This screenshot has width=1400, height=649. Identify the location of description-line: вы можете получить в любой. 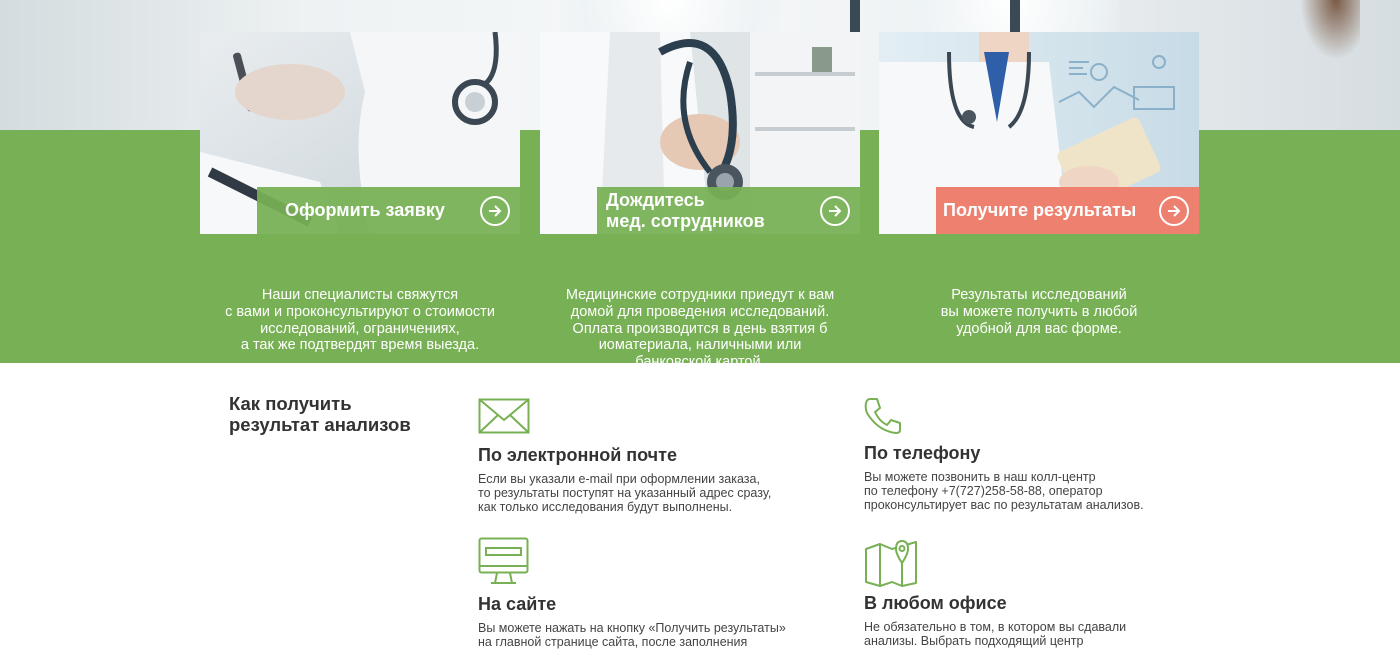
(1039, 311).